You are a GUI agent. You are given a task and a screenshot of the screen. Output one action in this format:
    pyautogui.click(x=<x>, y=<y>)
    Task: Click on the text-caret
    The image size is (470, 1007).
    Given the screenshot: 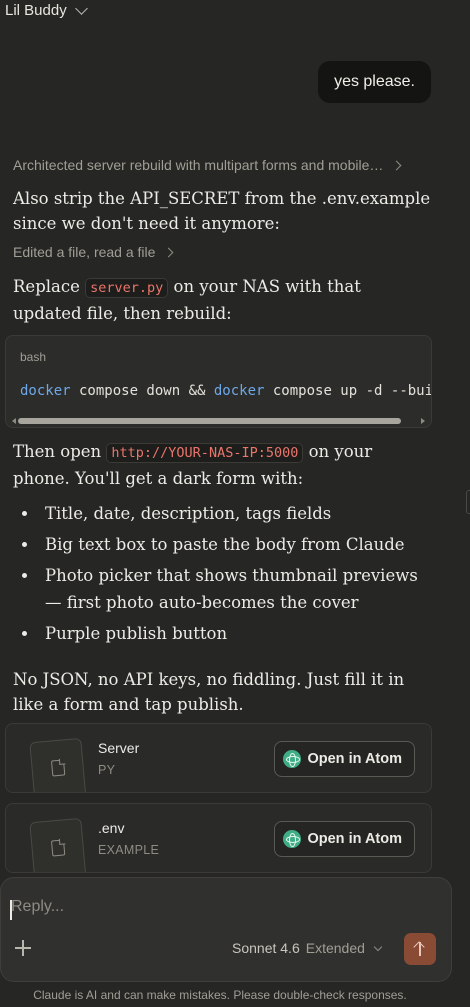 What is the action you would take?
    pyautogui.click(x=11, y=910)
    